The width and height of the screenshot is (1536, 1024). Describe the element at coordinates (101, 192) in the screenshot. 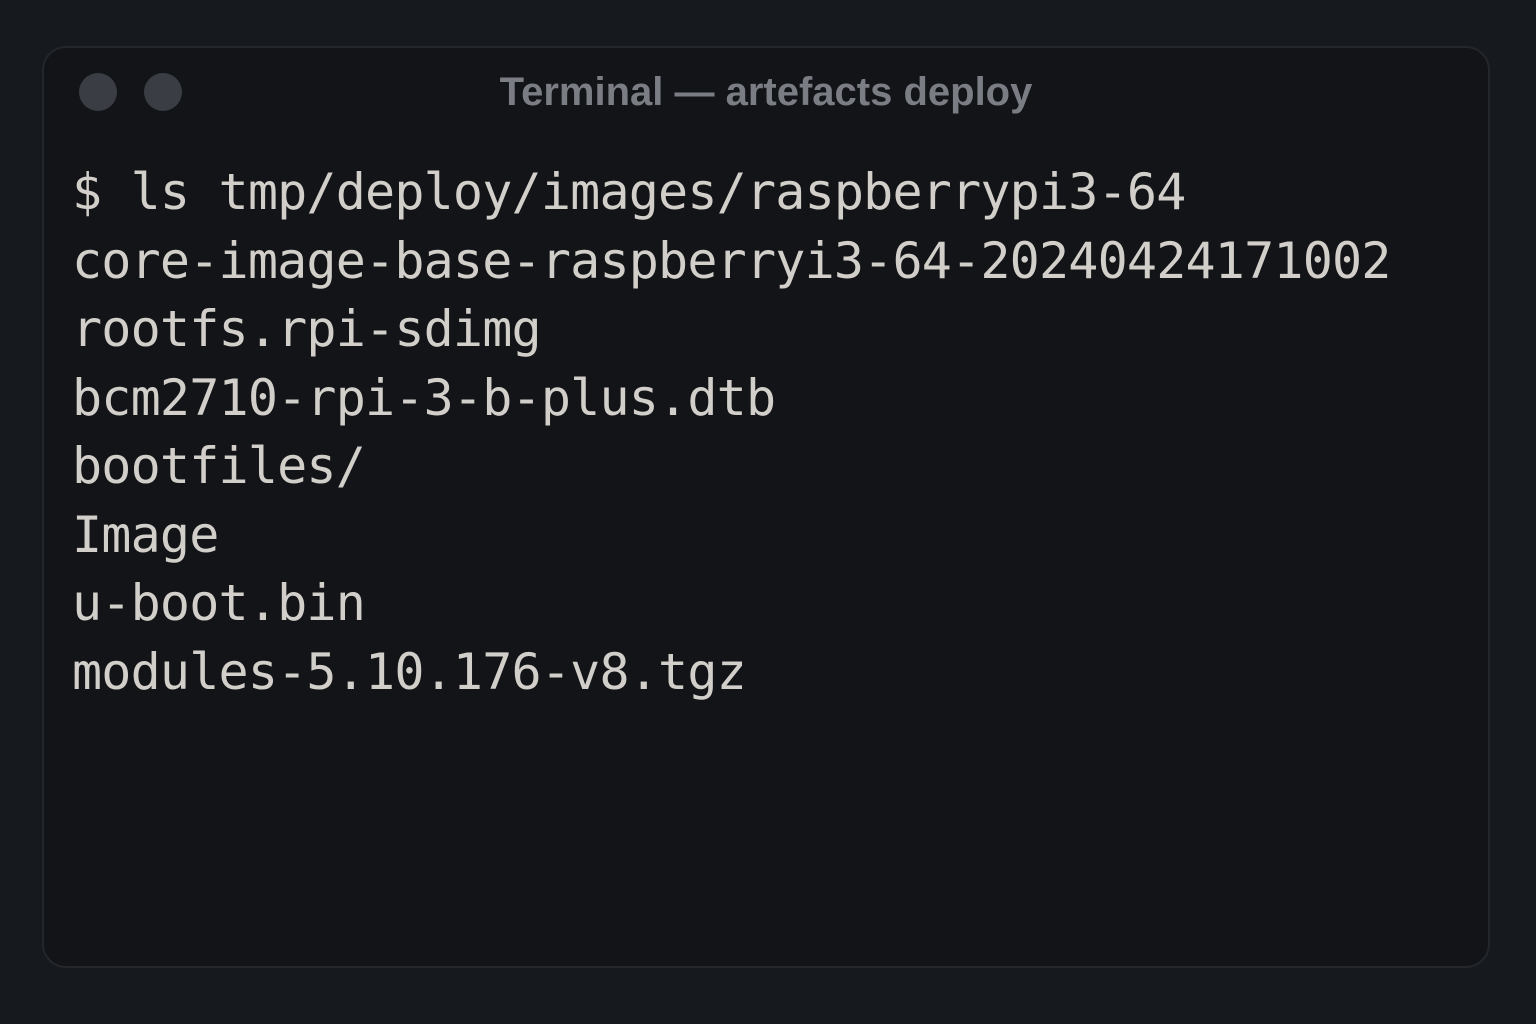

I see `prompt-symbol: $` at that location.